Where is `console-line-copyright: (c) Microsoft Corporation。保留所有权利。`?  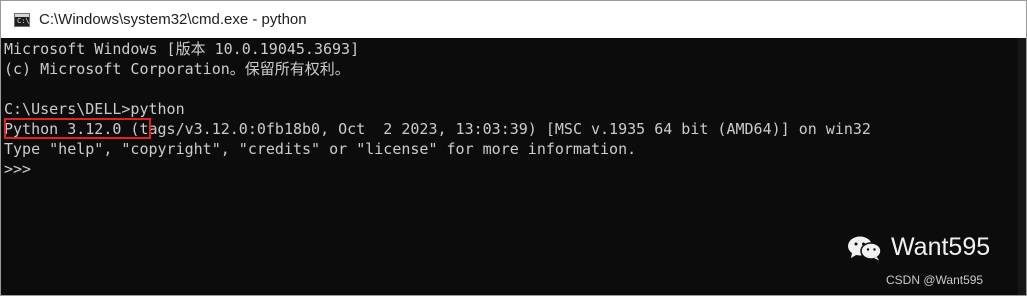 console-line-copyright: (c) Microsoft Corporation。保留所有权利。 is located at coordinates (177, 69).